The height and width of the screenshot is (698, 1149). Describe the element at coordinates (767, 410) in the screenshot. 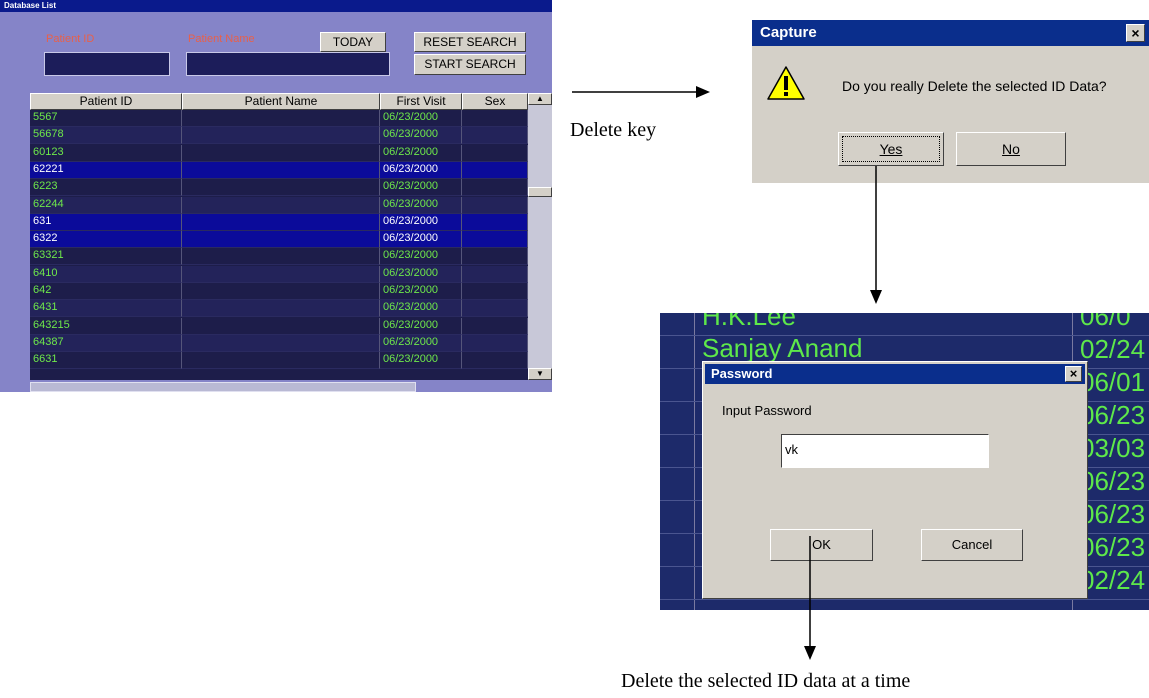

I see `password-prompt: Input Password` at that location.